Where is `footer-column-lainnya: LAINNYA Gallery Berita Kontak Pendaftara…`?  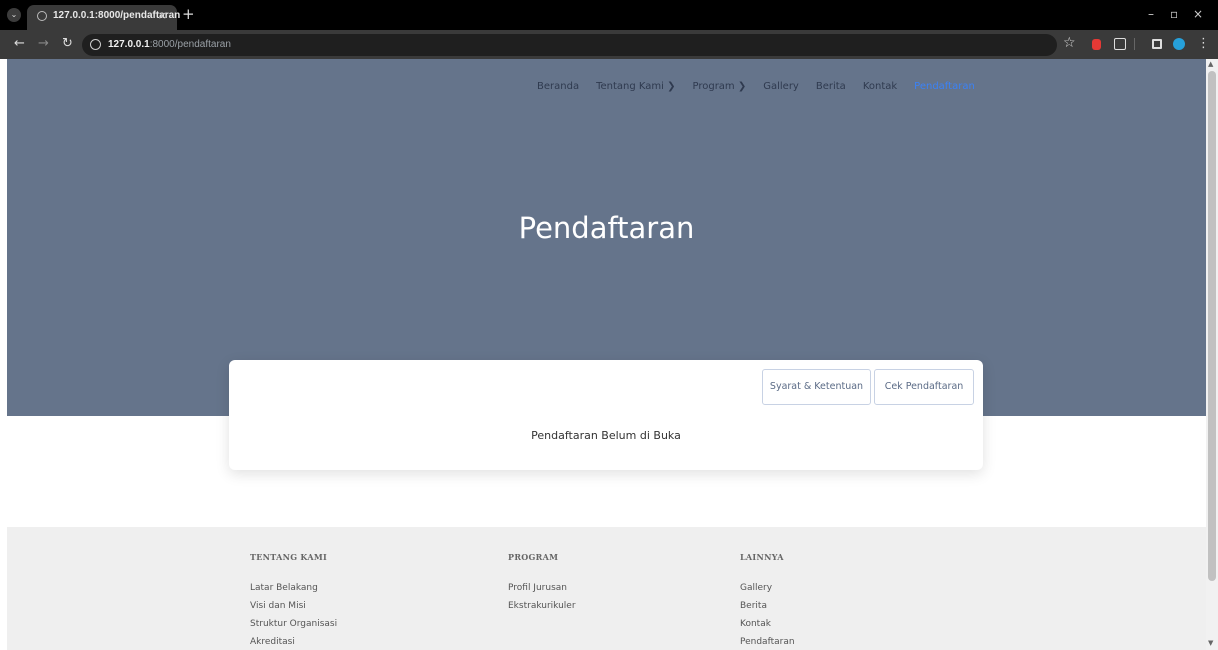
footer-column-lainnya: LAINNYA Gallery Berita Kontak Pendaftara… is located at coordinates (767, 601).